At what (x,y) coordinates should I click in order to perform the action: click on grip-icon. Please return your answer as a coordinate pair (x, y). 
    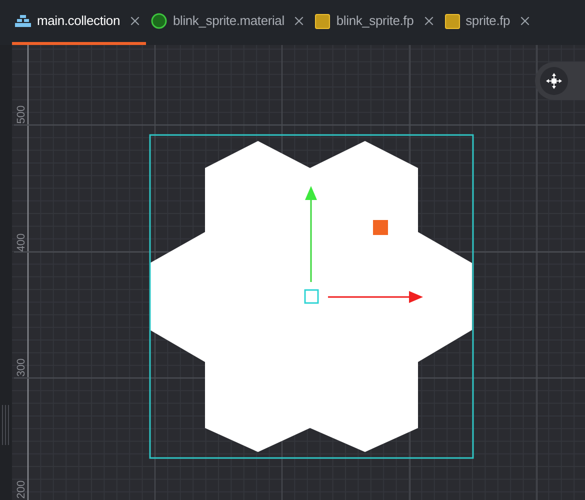
    Looking at the image, I should click on (5, 425).